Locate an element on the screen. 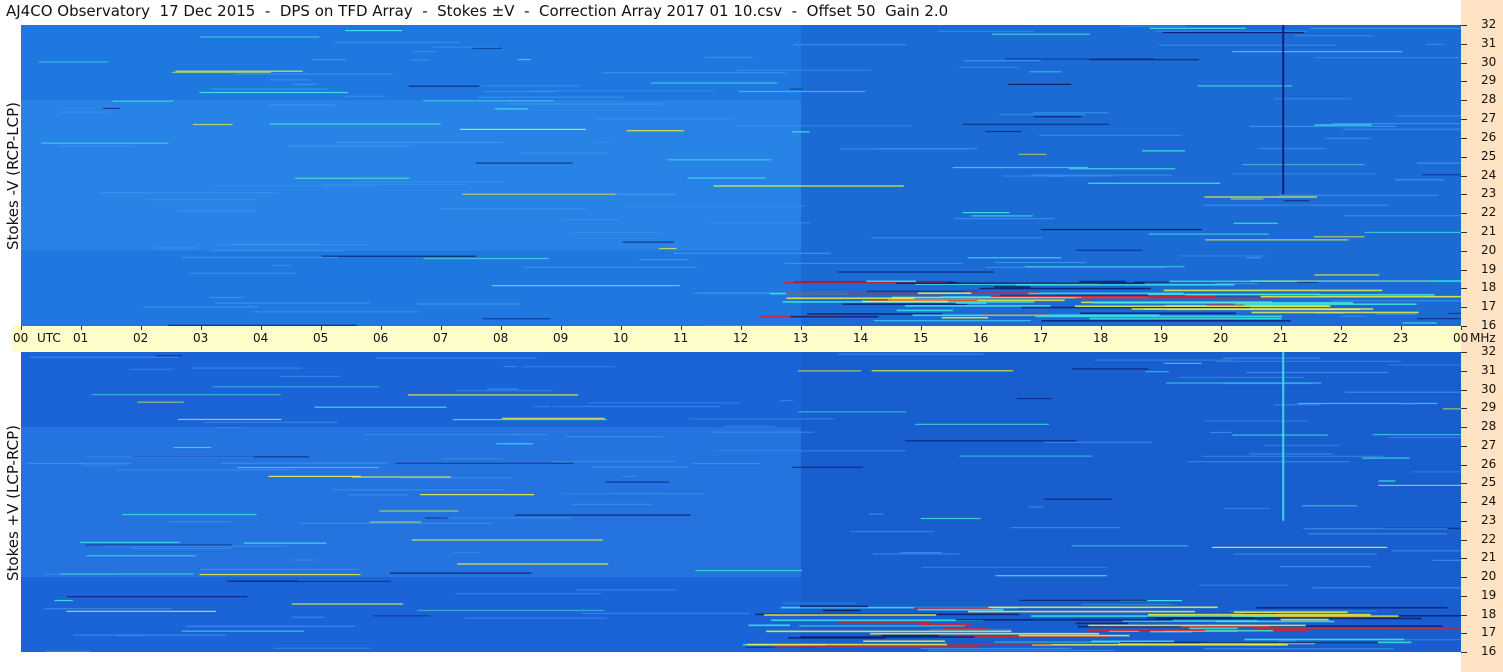  y-tick-label: 20 is located at coordinates (1489, 249).